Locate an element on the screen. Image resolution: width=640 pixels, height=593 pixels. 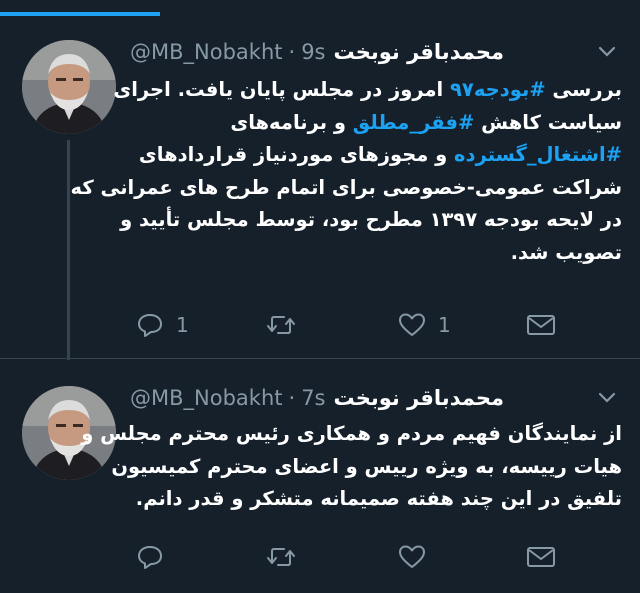
text-segment: و برنامه‌های is located at coordinates (291, 122).